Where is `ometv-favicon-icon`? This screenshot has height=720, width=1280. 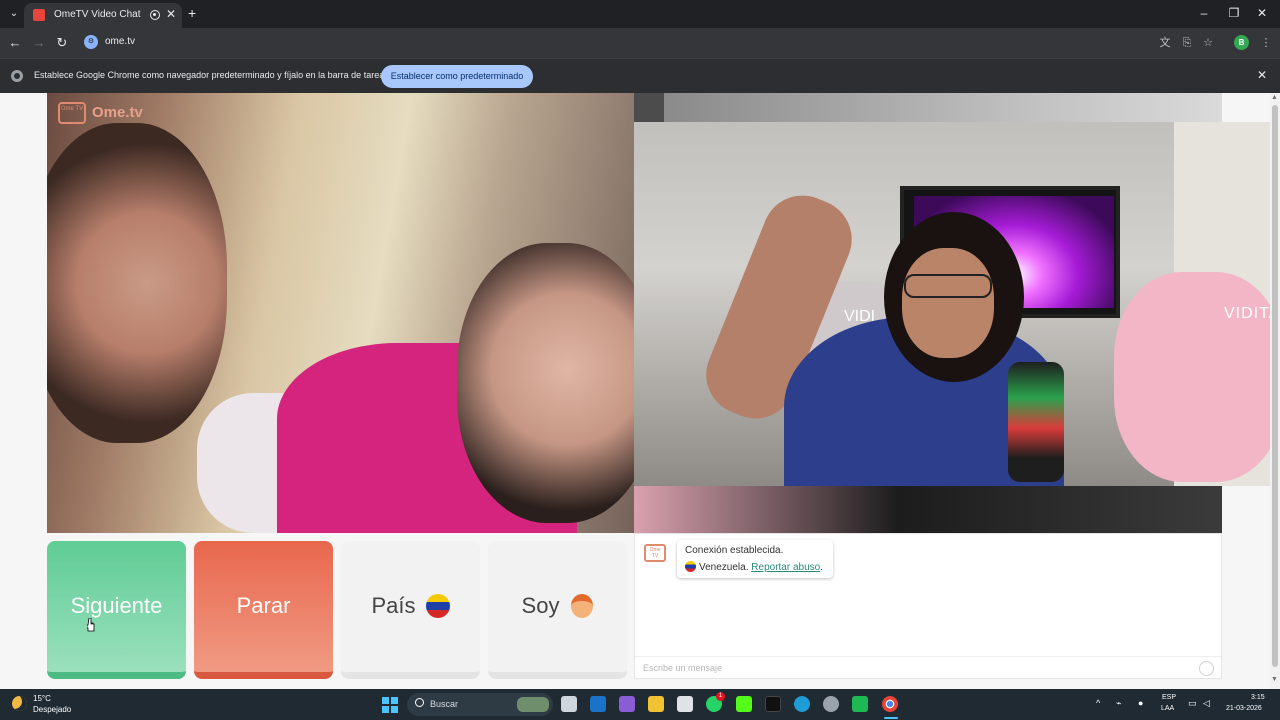 ometv-favicon-icon is located at coordinates (39, 15).